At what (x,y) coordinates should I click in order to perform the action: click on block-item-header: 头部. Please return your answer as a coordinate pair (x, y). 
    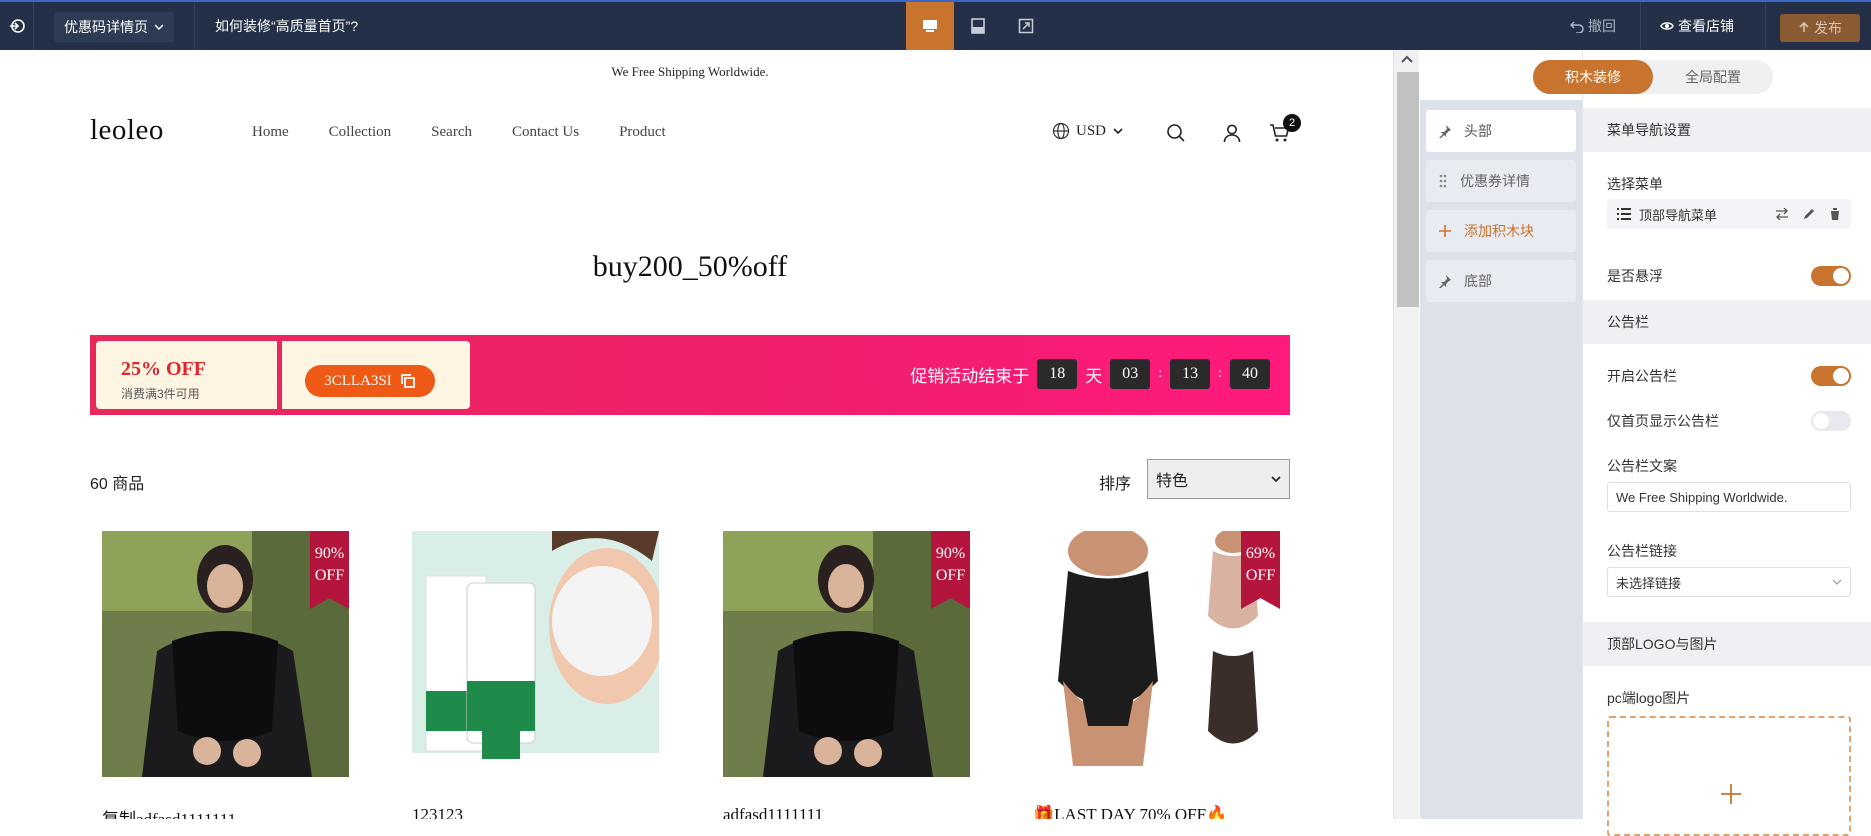
    Looking at the image, I should click on (1501, 131).